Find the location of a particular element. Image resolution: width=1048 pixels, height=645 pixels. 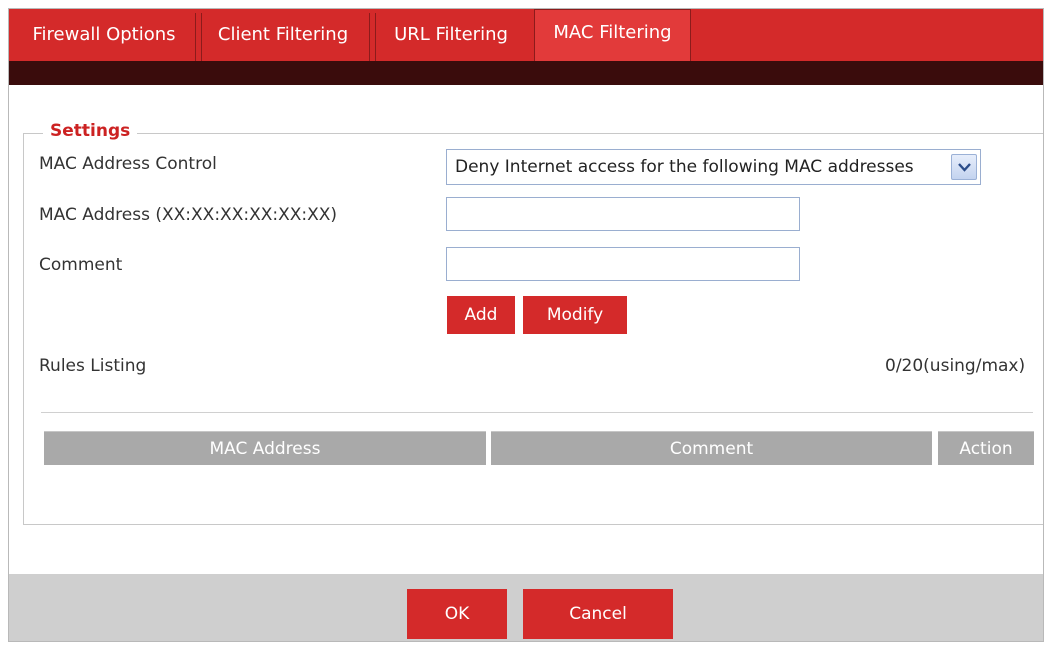

add-button: Add is located at coordinates (481, 315).